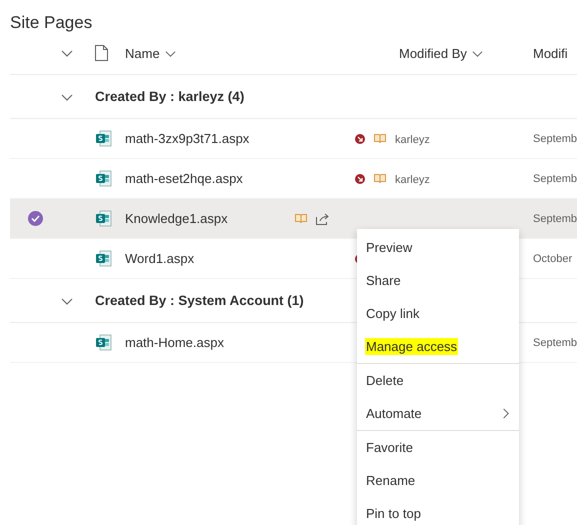  Describe the element at coordinates (438, 280) in the screenshot. I see `menu-item: Share` at that location.